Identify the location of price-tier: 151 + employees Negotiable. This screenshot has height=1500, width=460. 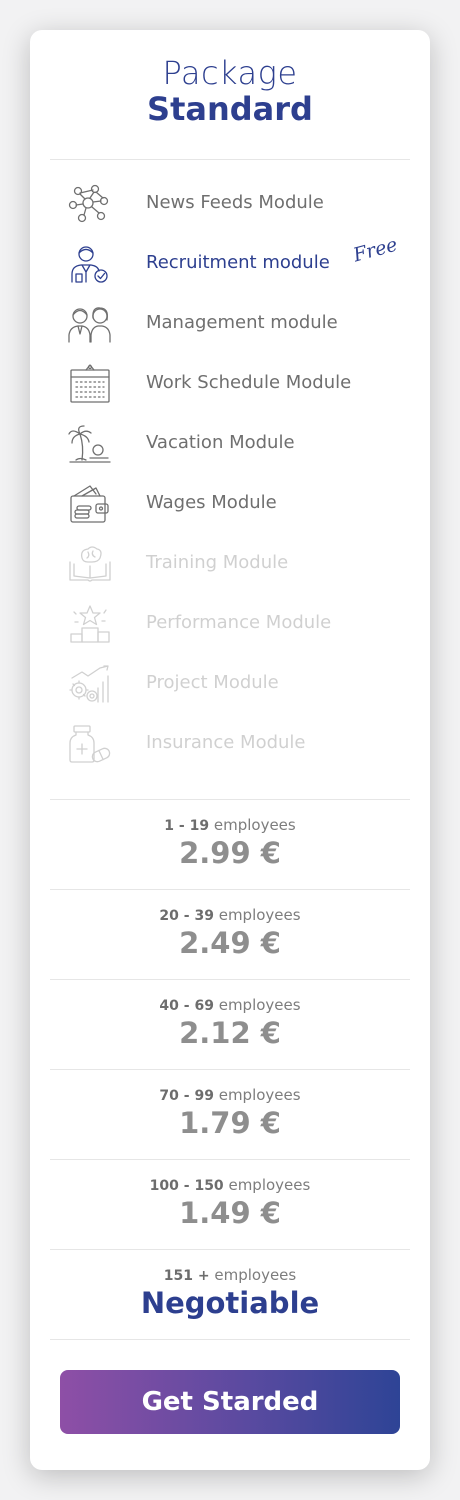
(230, 1295).